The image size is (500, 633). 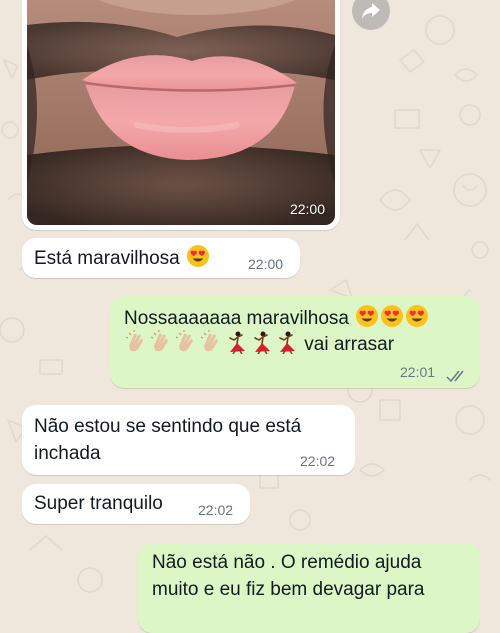 What do you see at coordinates (371, 11) in the screenshot?
I see `forward-arrow-icon` at bounding box center [371, 11].